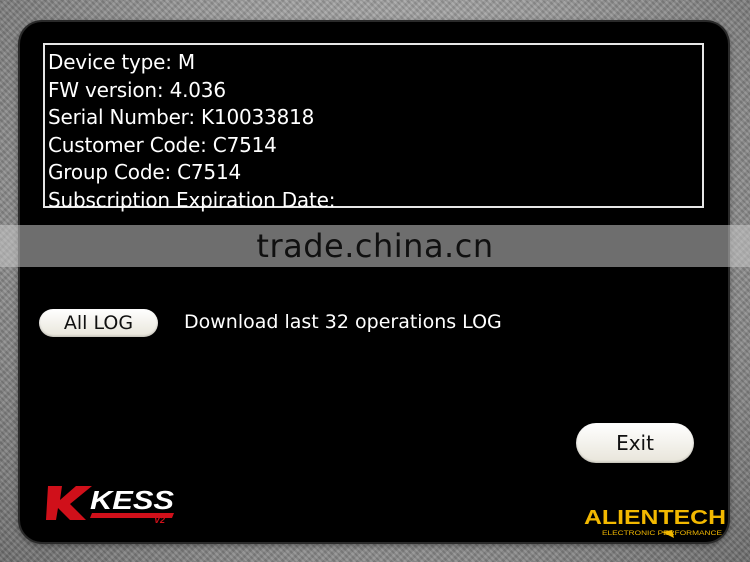  I want to click on customer-code-line: Customer Code: C7514, so click(162, 144).